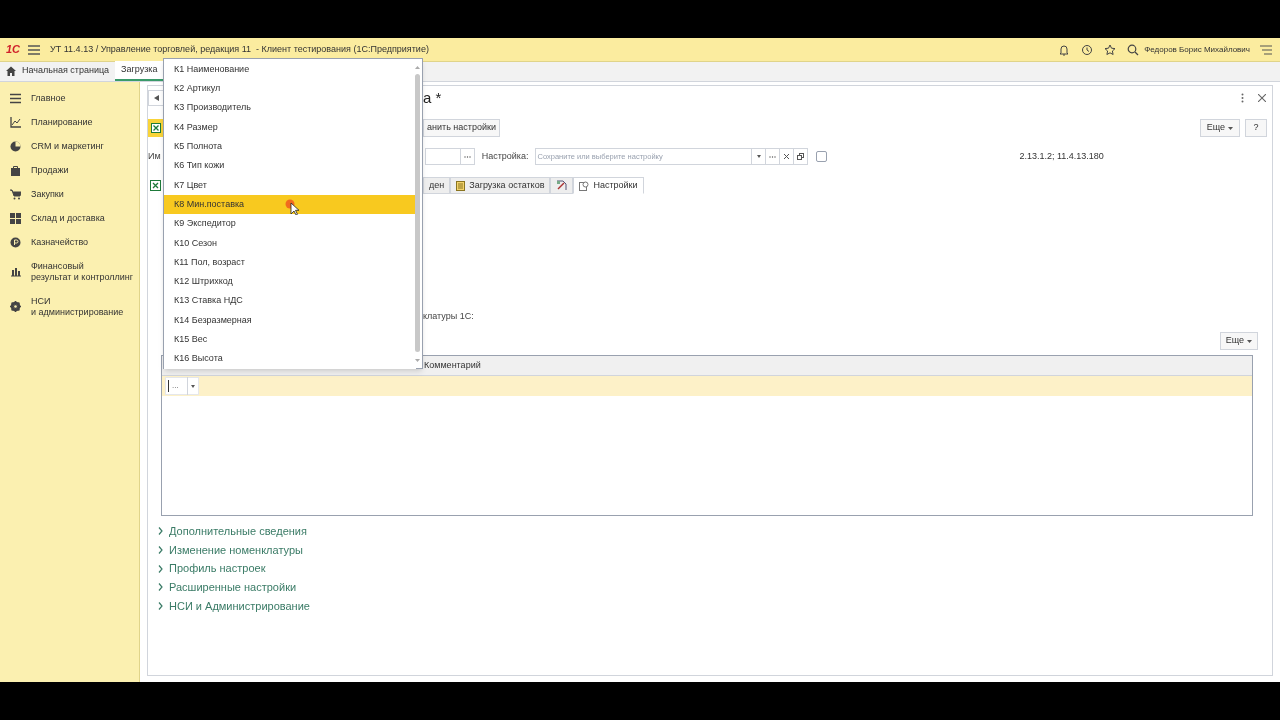  Describe the element at coordinates (710, 569) in the screenshot. I see `section-link: Профиль настроек` at that location.